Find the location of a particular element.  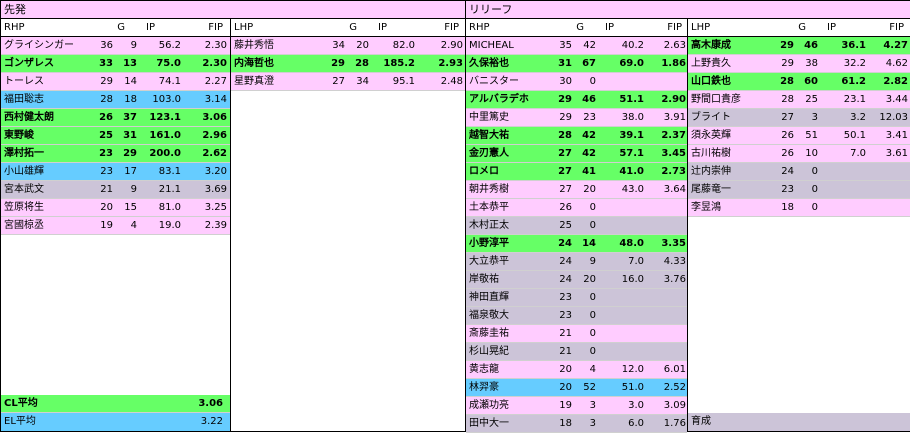

pitcher-name: 久保裕也 is located at coordinates (489, 63).